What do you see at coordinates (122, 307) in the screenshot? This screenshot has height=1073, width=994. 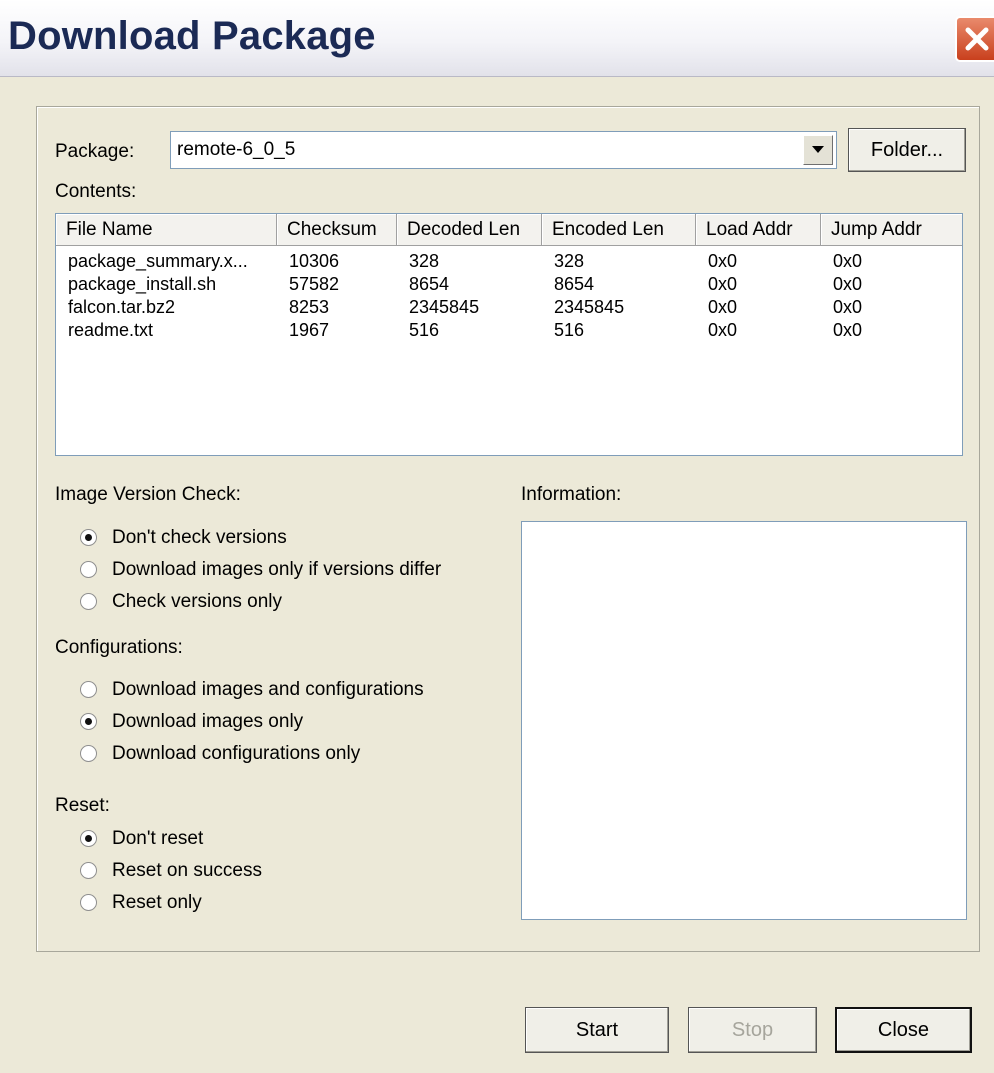 I see `table-cell: falcon.tar.bz2` at bounding box center [122, 307].